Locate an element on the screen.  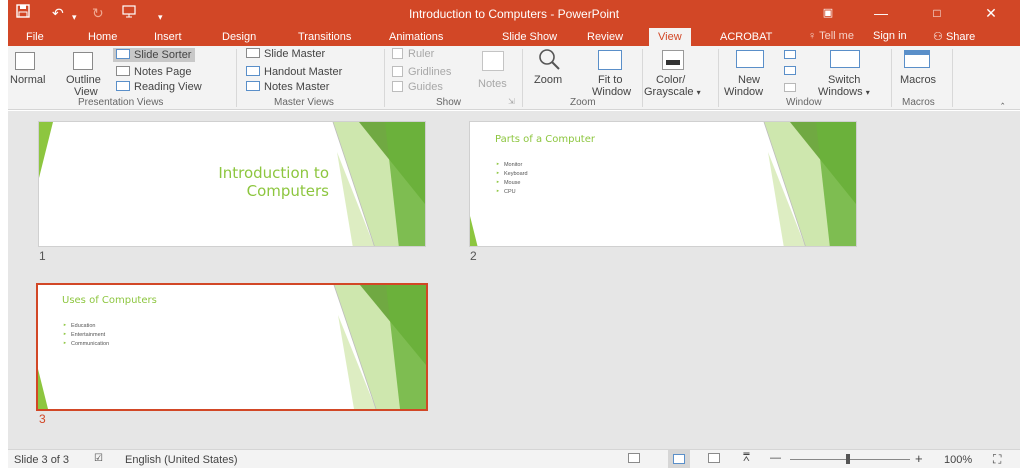
new-window-icon is located at coordinates (750, 59).